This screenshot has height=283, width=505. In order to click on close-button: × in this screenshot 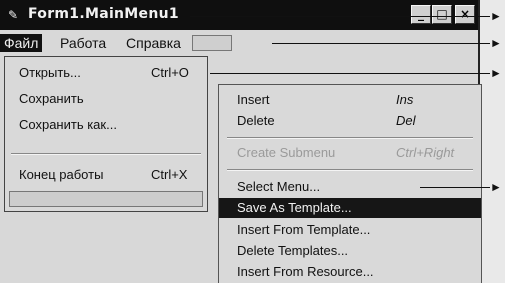, I will do `click(465, 14)`.